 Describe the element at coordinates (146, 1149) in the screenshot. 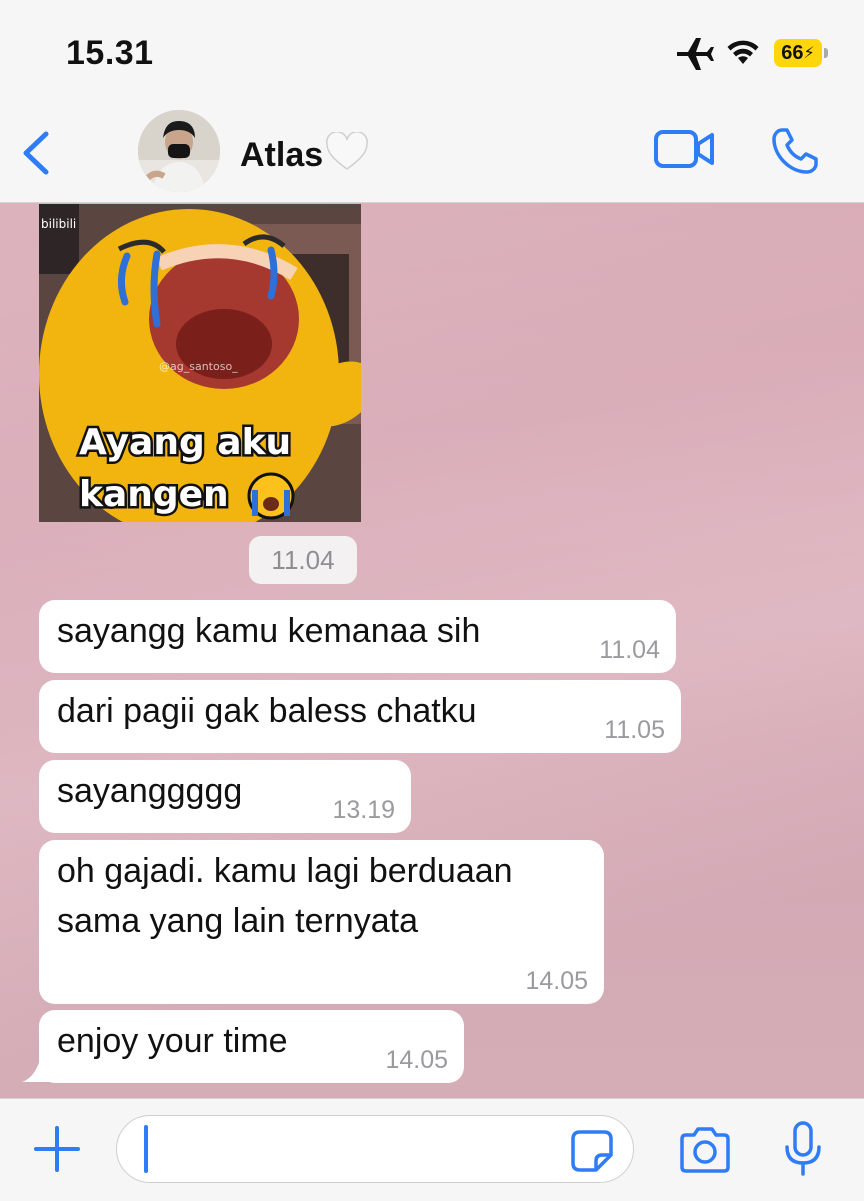

I see `text-caret` at that location.